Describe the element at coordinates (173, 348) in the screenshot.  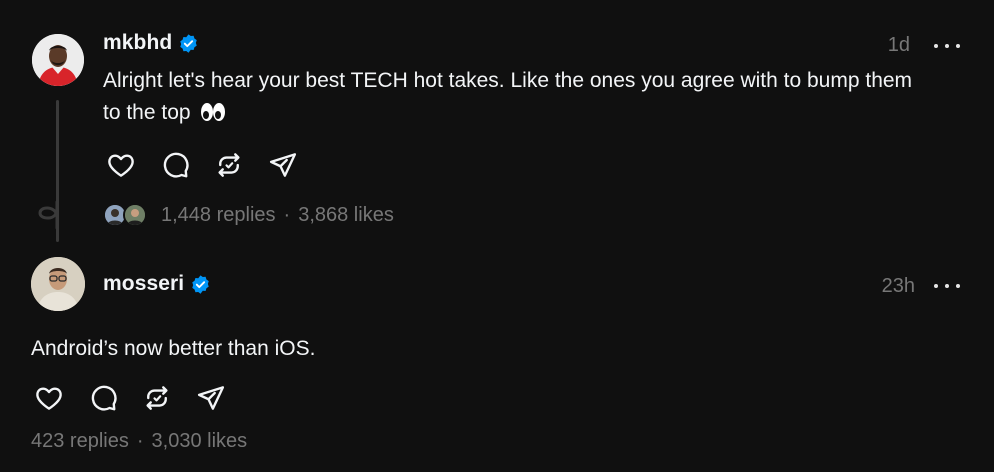
I see `post-text: Android’s now better than iOS.` at that location.